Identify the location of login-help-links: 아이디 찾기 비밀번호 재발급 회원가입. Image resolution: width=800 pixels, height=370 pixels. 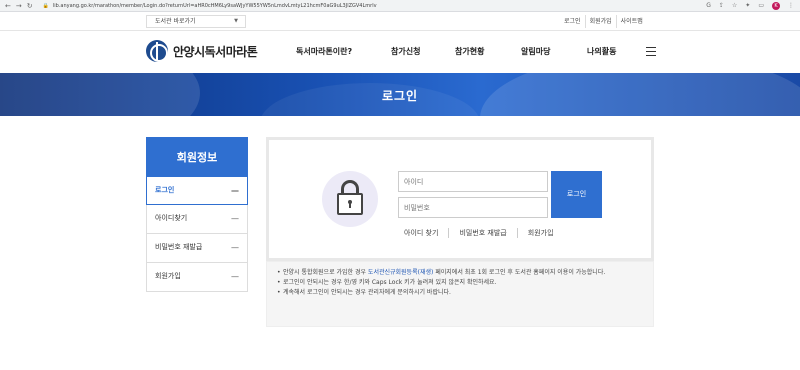
(481, 233).